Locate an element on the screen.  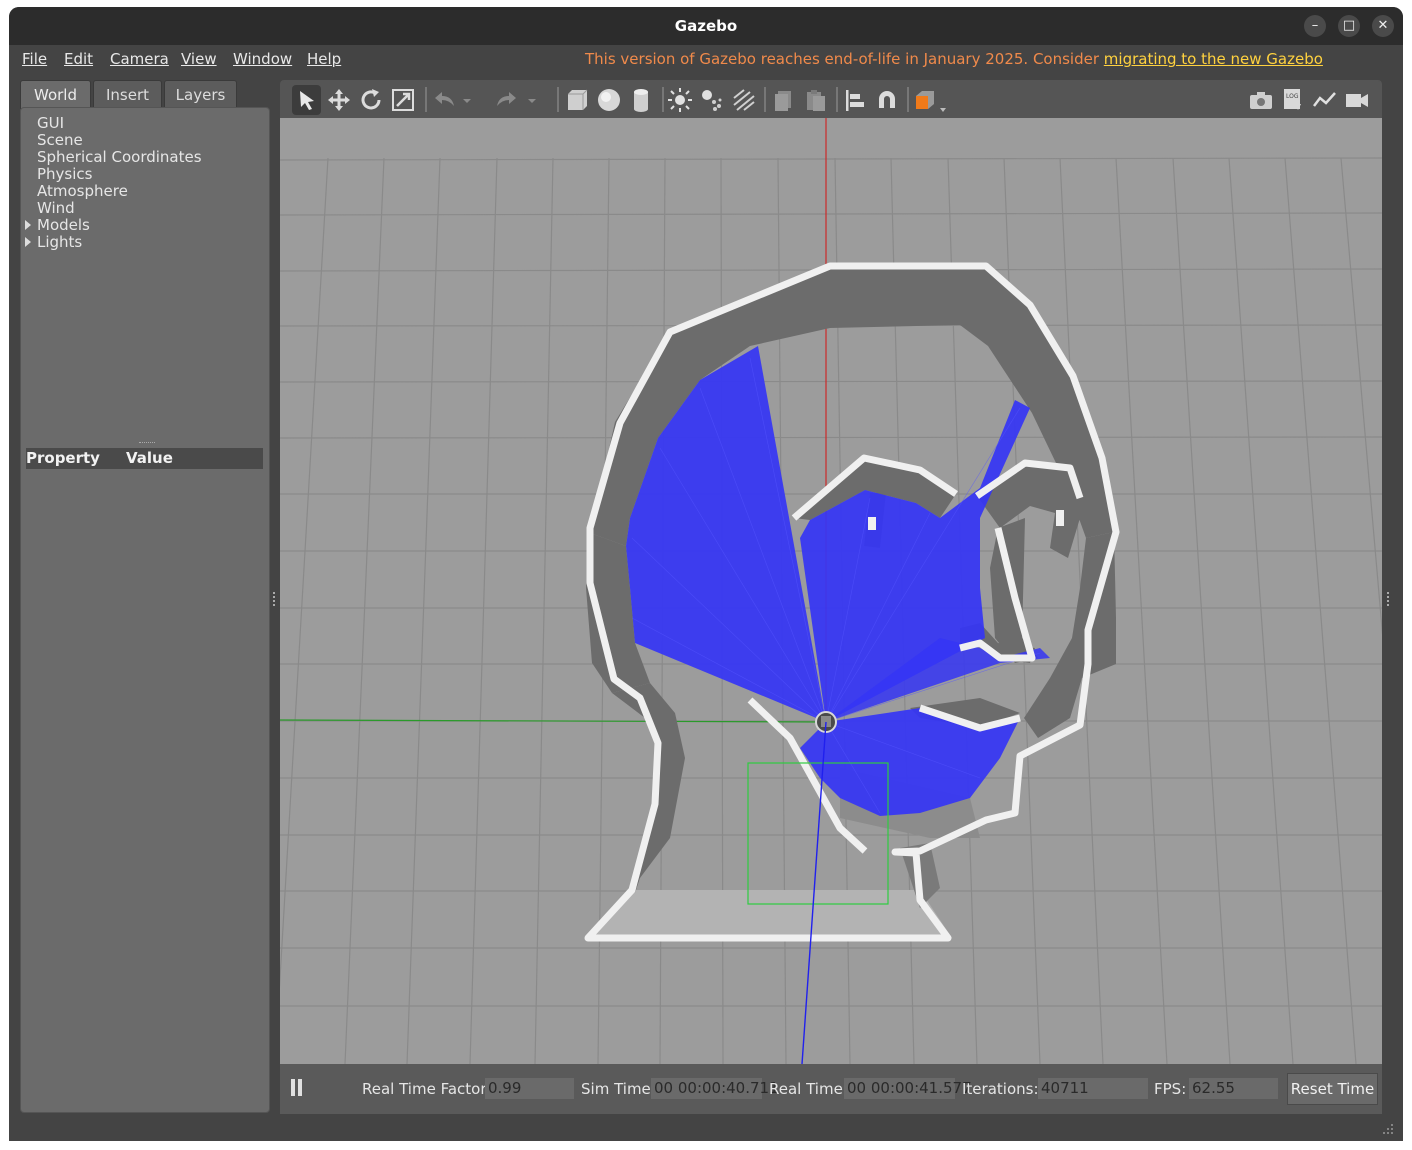
log-icon: LOG is located at coordinates (1293, 100).